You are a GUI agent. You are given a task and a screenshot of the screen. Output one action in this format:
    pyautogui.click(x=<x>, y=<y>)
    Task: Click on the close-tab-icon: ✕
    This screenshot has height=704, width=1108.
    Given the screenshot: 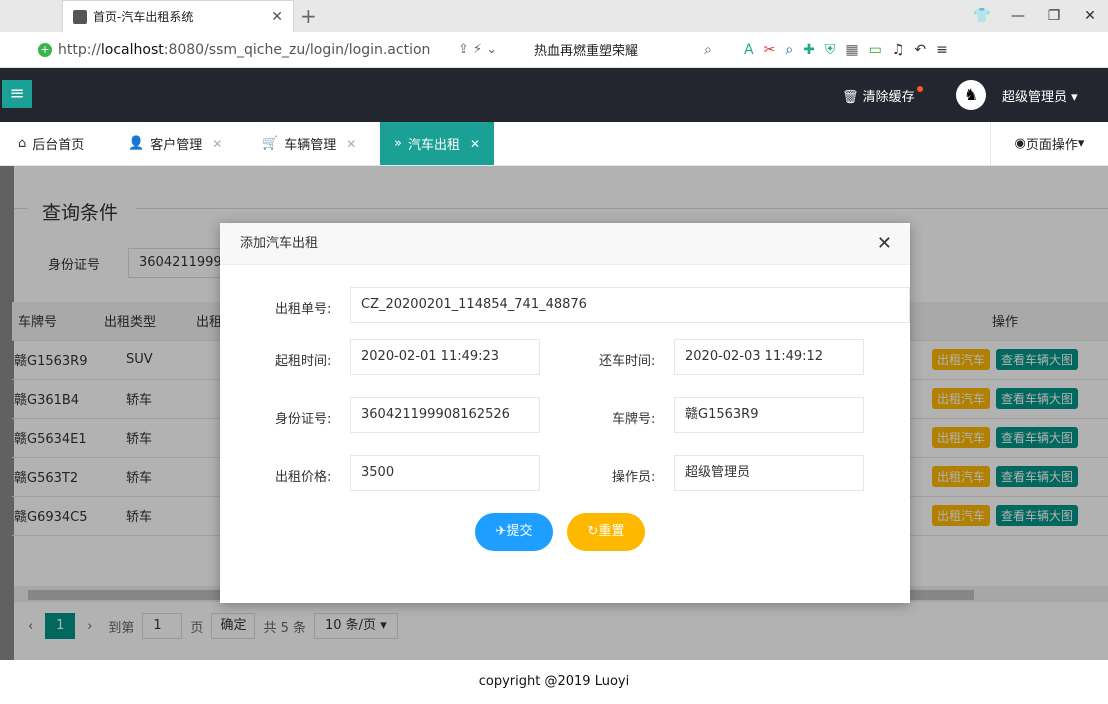 What is the action you would take?
    pyautogui.click(x=277, y=17)
    